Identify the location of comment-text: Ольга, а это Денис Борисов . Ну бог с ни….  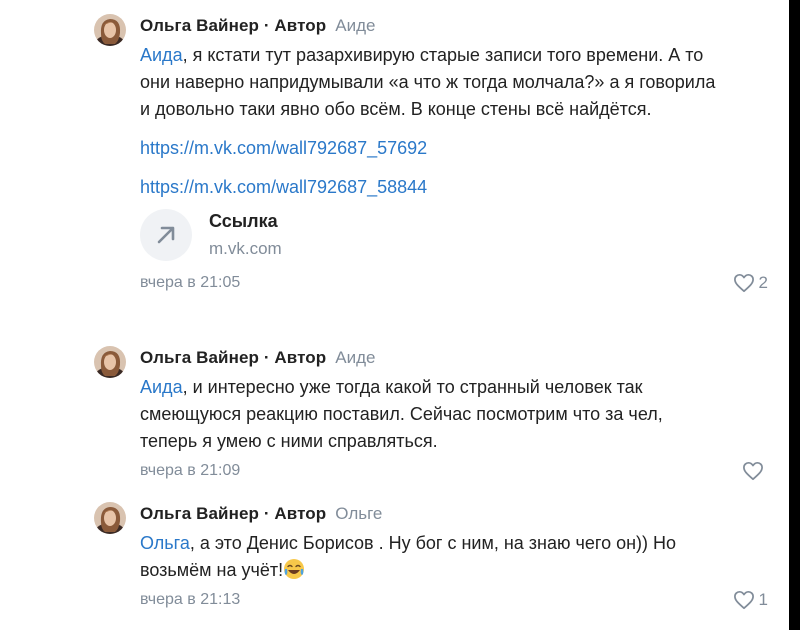
(457, 557).